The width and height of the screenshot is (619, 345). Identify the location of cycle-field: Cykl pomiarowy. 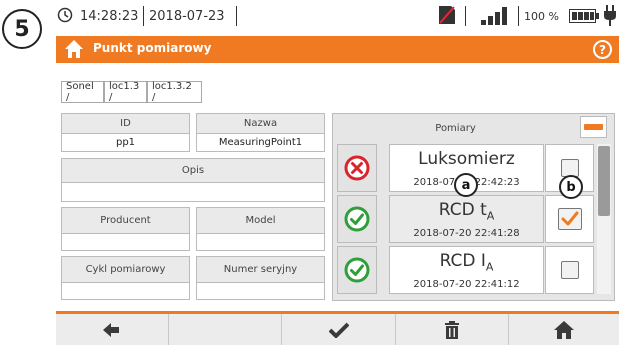
(125, 278).